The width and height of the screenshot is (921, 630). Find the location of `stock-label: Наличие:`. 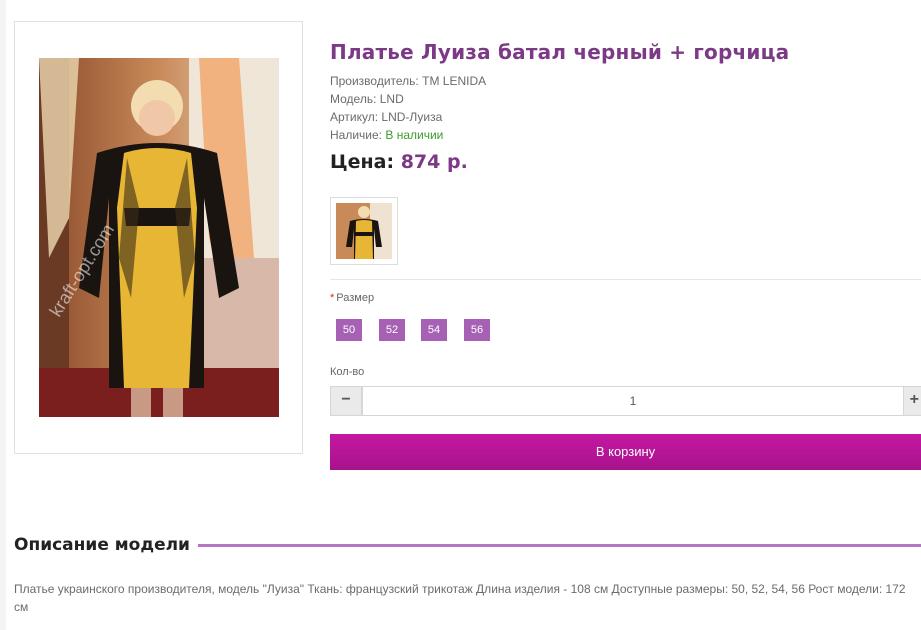

stock-label: Наличие: is located at coordinates (356, 135).